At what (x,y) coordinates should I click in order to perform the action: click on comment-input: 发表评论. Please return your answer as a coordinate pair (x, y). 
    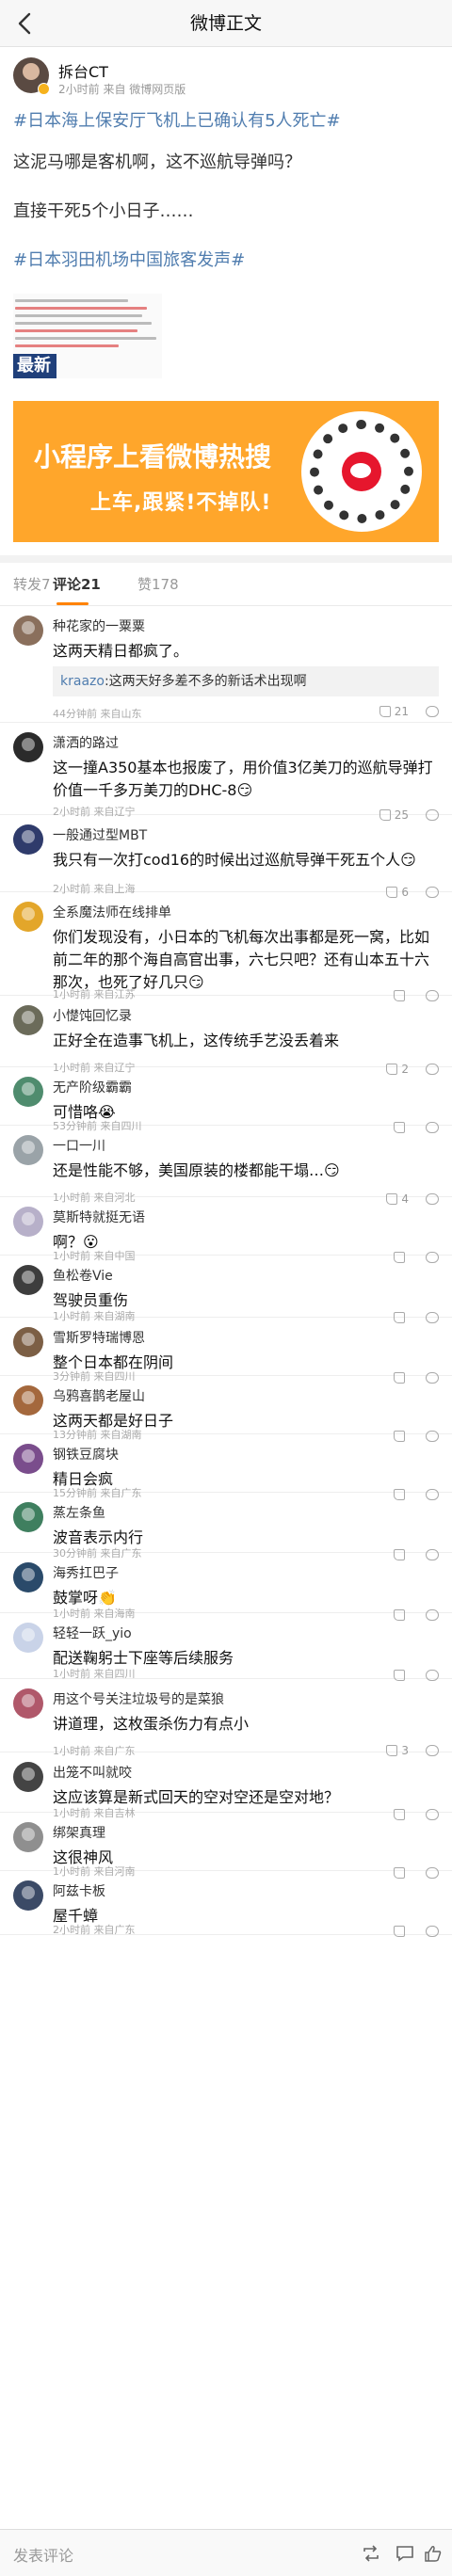
    Looking at the image, I should click on (43, 2554).